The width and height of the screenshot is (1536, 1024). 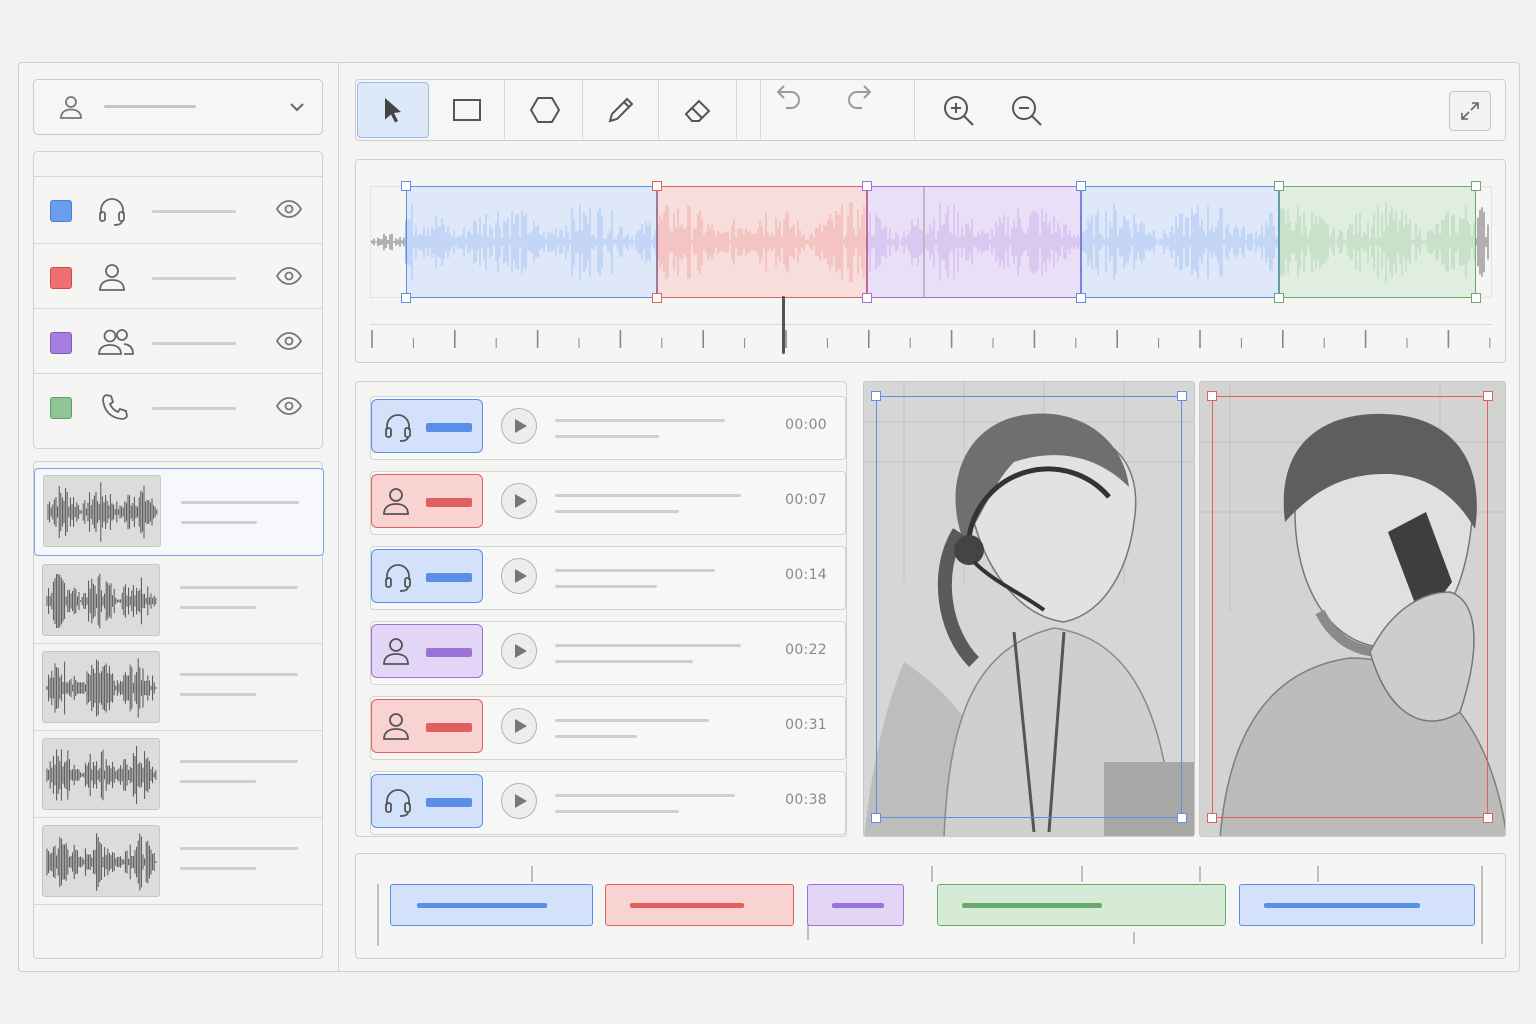 I want to click on speaker-tag-group, so click(x=427, y=651).